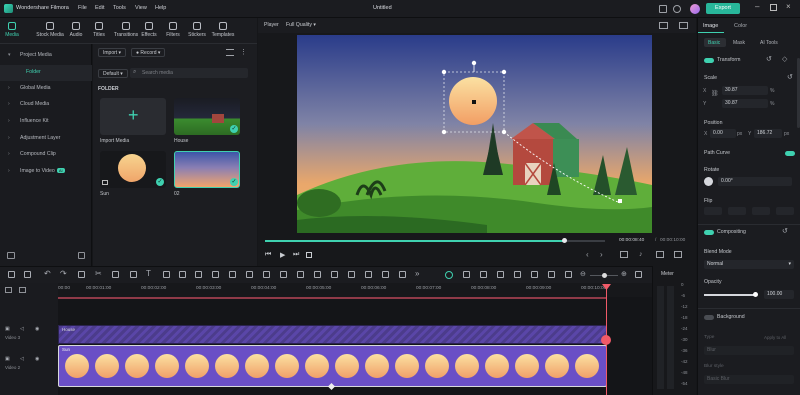  Describe the element at coordinates (417, 273) in the screenshot. I see `more-tools-icon: »` at that location.